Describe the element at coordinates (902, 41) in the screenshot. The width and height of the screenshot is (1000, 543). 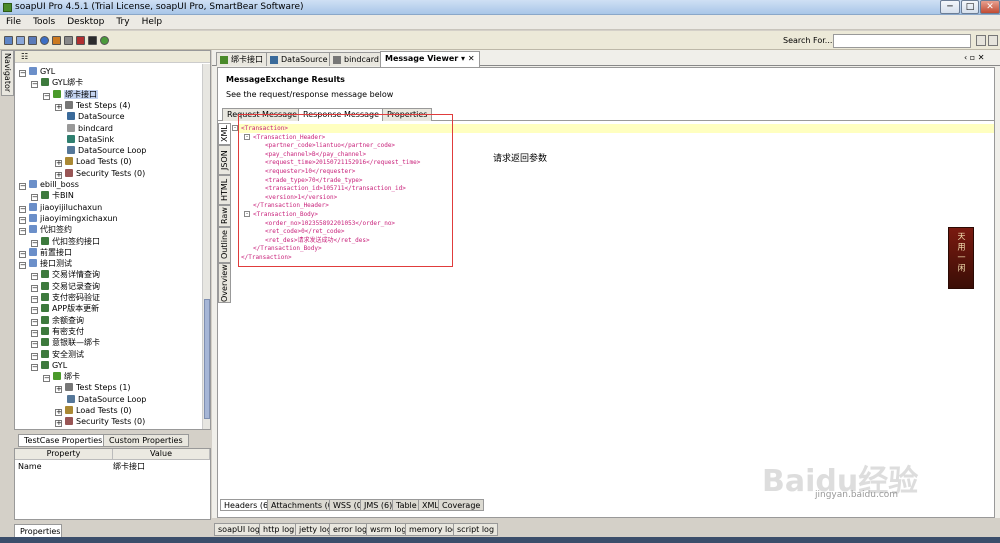
I see `search-input` at that location.